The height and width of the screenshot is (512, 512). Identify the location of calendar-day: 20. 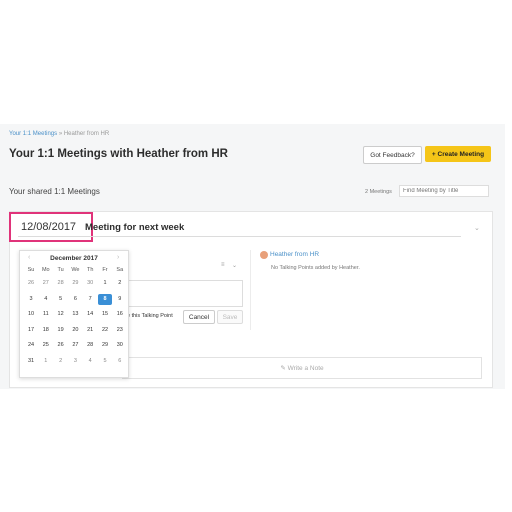
(75, 330).